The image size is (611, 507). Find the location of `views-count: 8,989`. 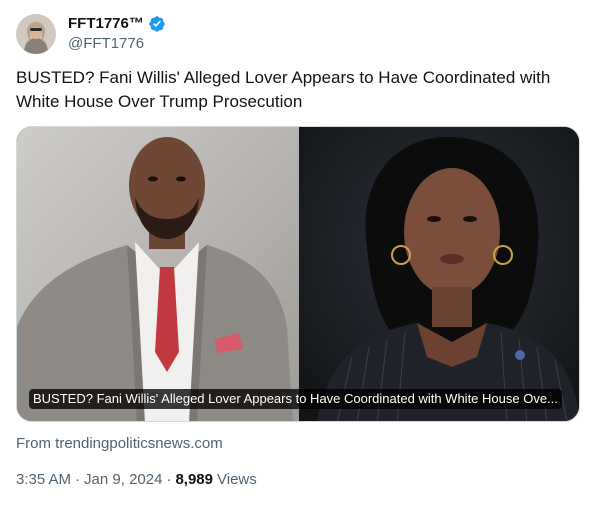

views-count: 8,989 is located at coordinates (194, 480).